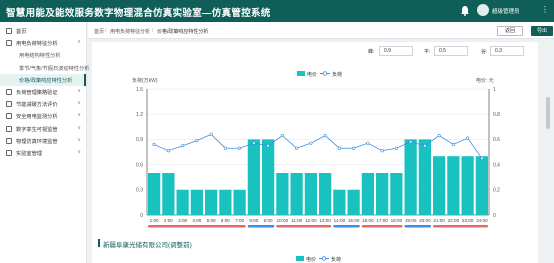 This screenshot has height=263, width=554. Describe the element at coordinates (451, 51) in the screenshot. I see `flat-price-input: 0.5` at that location.